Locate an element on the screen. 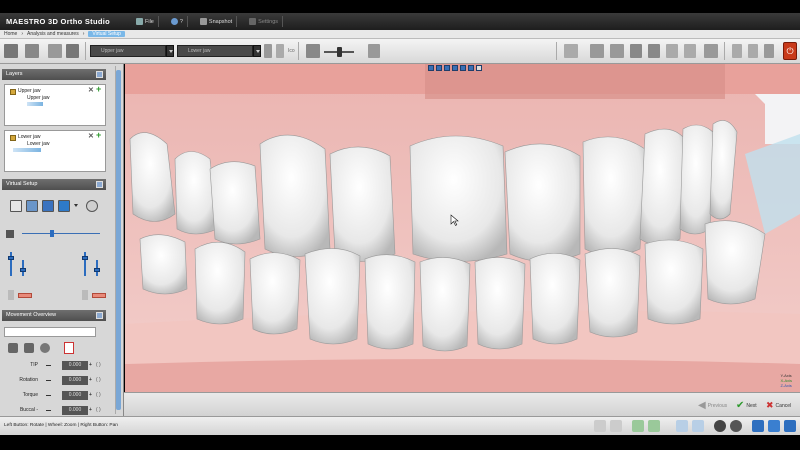  movement-overview-header: Movement Overview is located at coordinates (54, 315).